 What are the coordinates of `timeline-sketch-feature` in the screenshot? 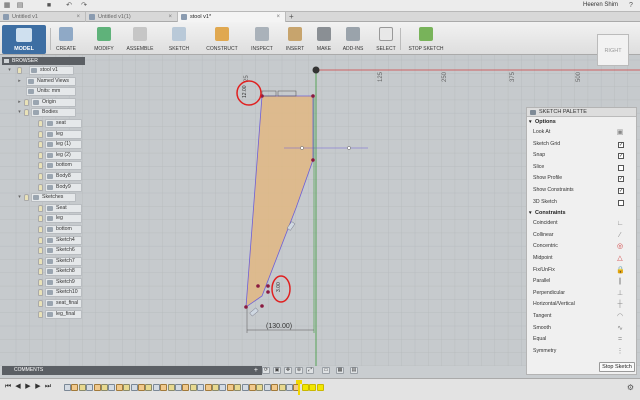 It's located at (134, 387).